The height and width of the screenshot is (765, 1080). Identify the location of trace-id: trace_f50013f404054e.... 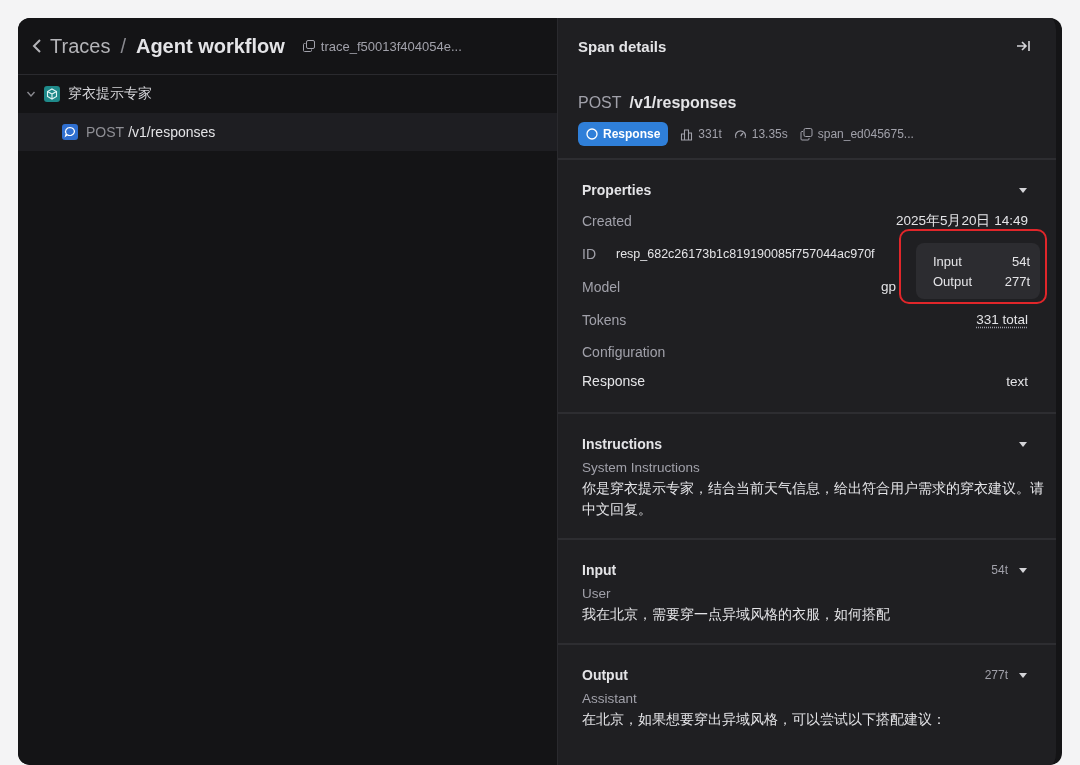
(382, 46).